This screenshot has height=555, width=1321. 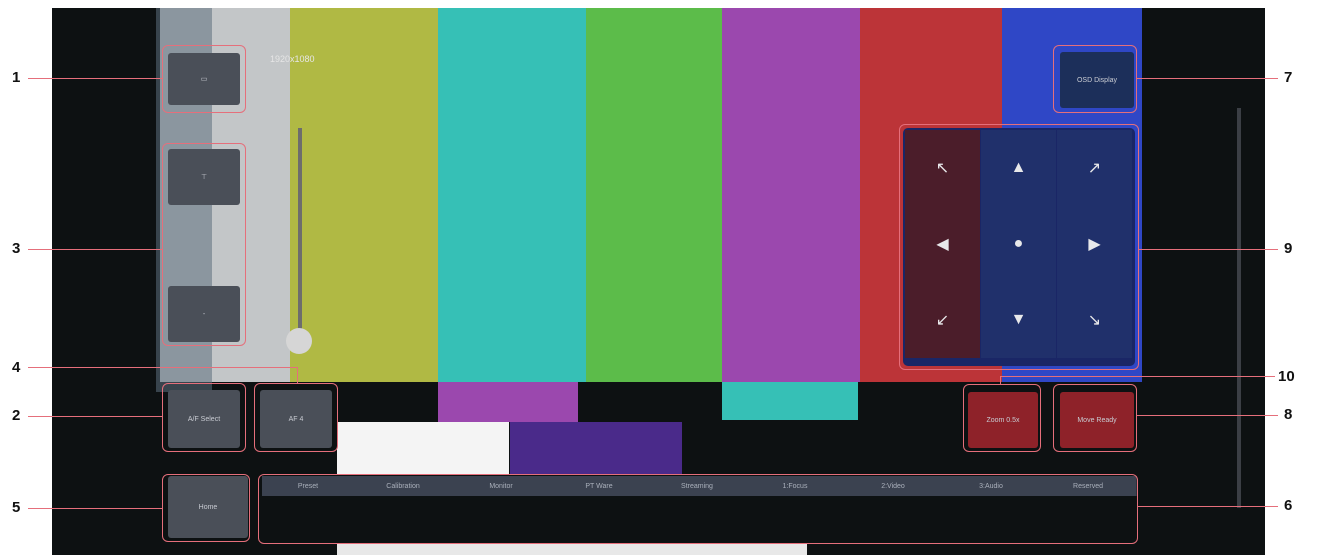 What do you see at coordinates (1000, 380) in the screenshot?
I see `callout-line-10-v` at bounding box center [1000, 380].